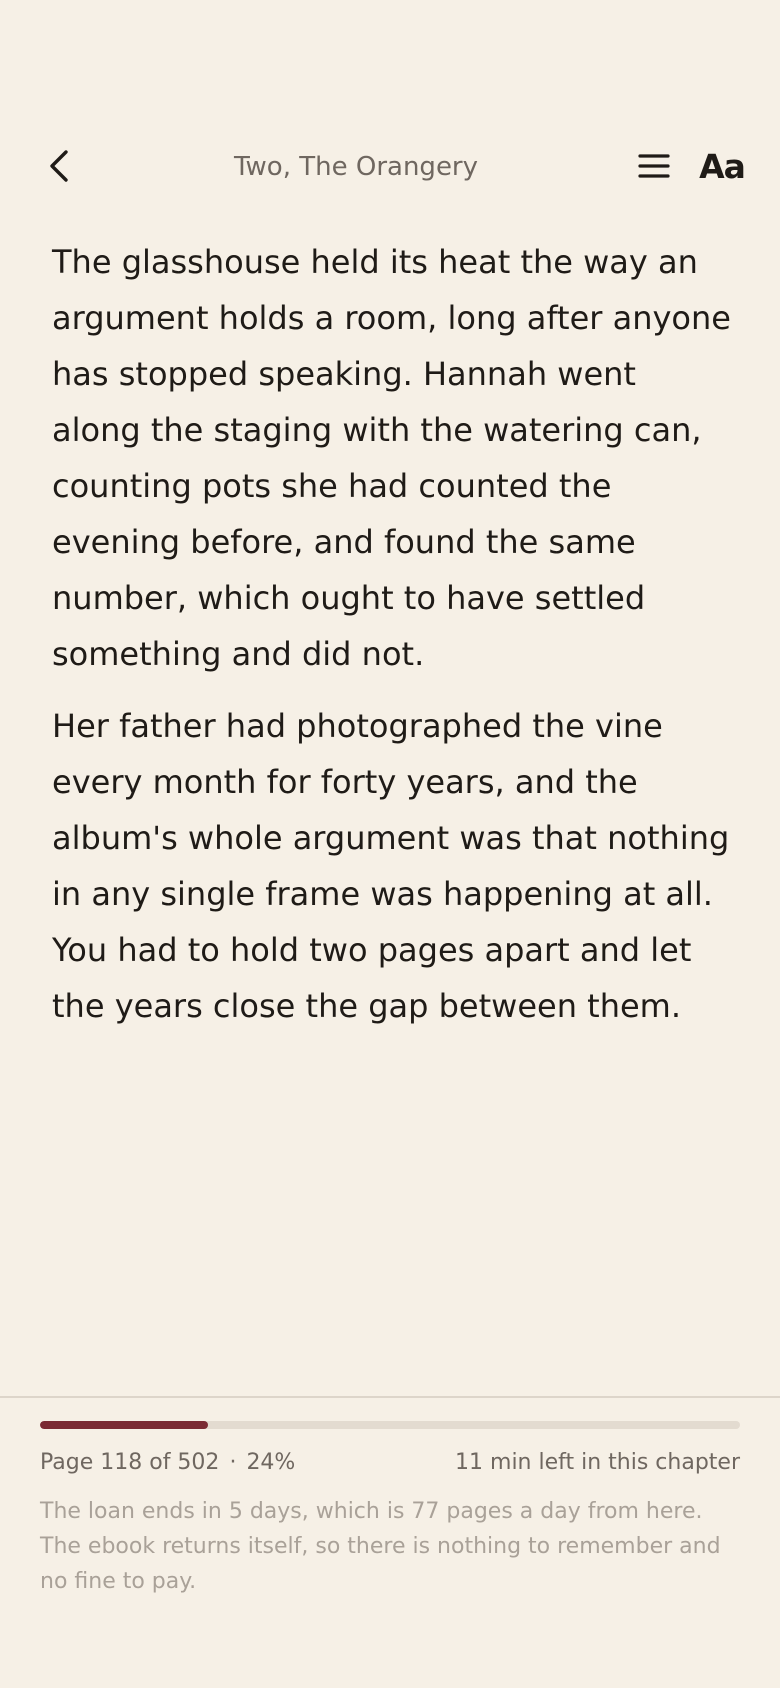  Describe the element at coordinates (722, 166) in the screenshot. I see `font-settings-button: Aa` at that location.